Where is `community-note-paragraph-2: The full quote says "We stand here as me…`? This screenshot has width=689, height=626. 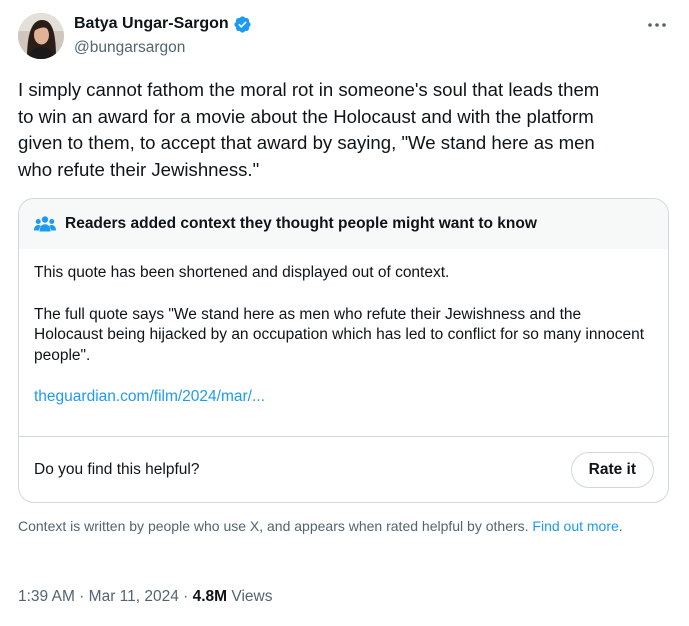
community-note-paragraph-2: The full quote says "We stand here as me… is located at coordinates (339, 334).